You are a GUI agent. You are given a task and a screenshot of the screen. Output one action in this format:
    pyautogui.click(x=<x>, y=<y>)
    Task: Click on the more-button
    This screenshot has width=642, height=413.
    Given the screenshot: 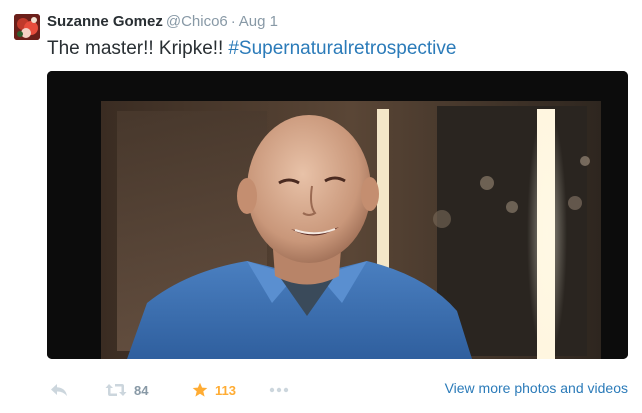 What is the action you would take?
    pyautogui.click(x=279, y=390)
    